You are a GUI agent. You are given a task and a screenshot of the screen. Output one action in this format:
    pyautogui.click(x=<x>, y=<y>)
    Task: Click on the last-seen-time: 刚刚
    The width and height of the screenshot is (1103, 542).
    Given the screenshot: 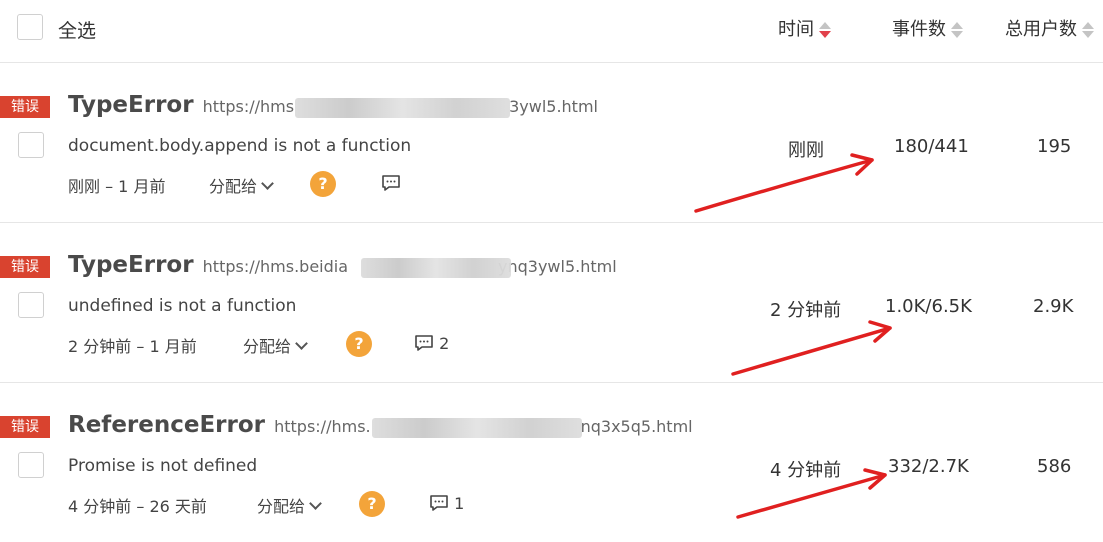 What is the action you would take?
    pyautogui.click(x=806, y=150)
    